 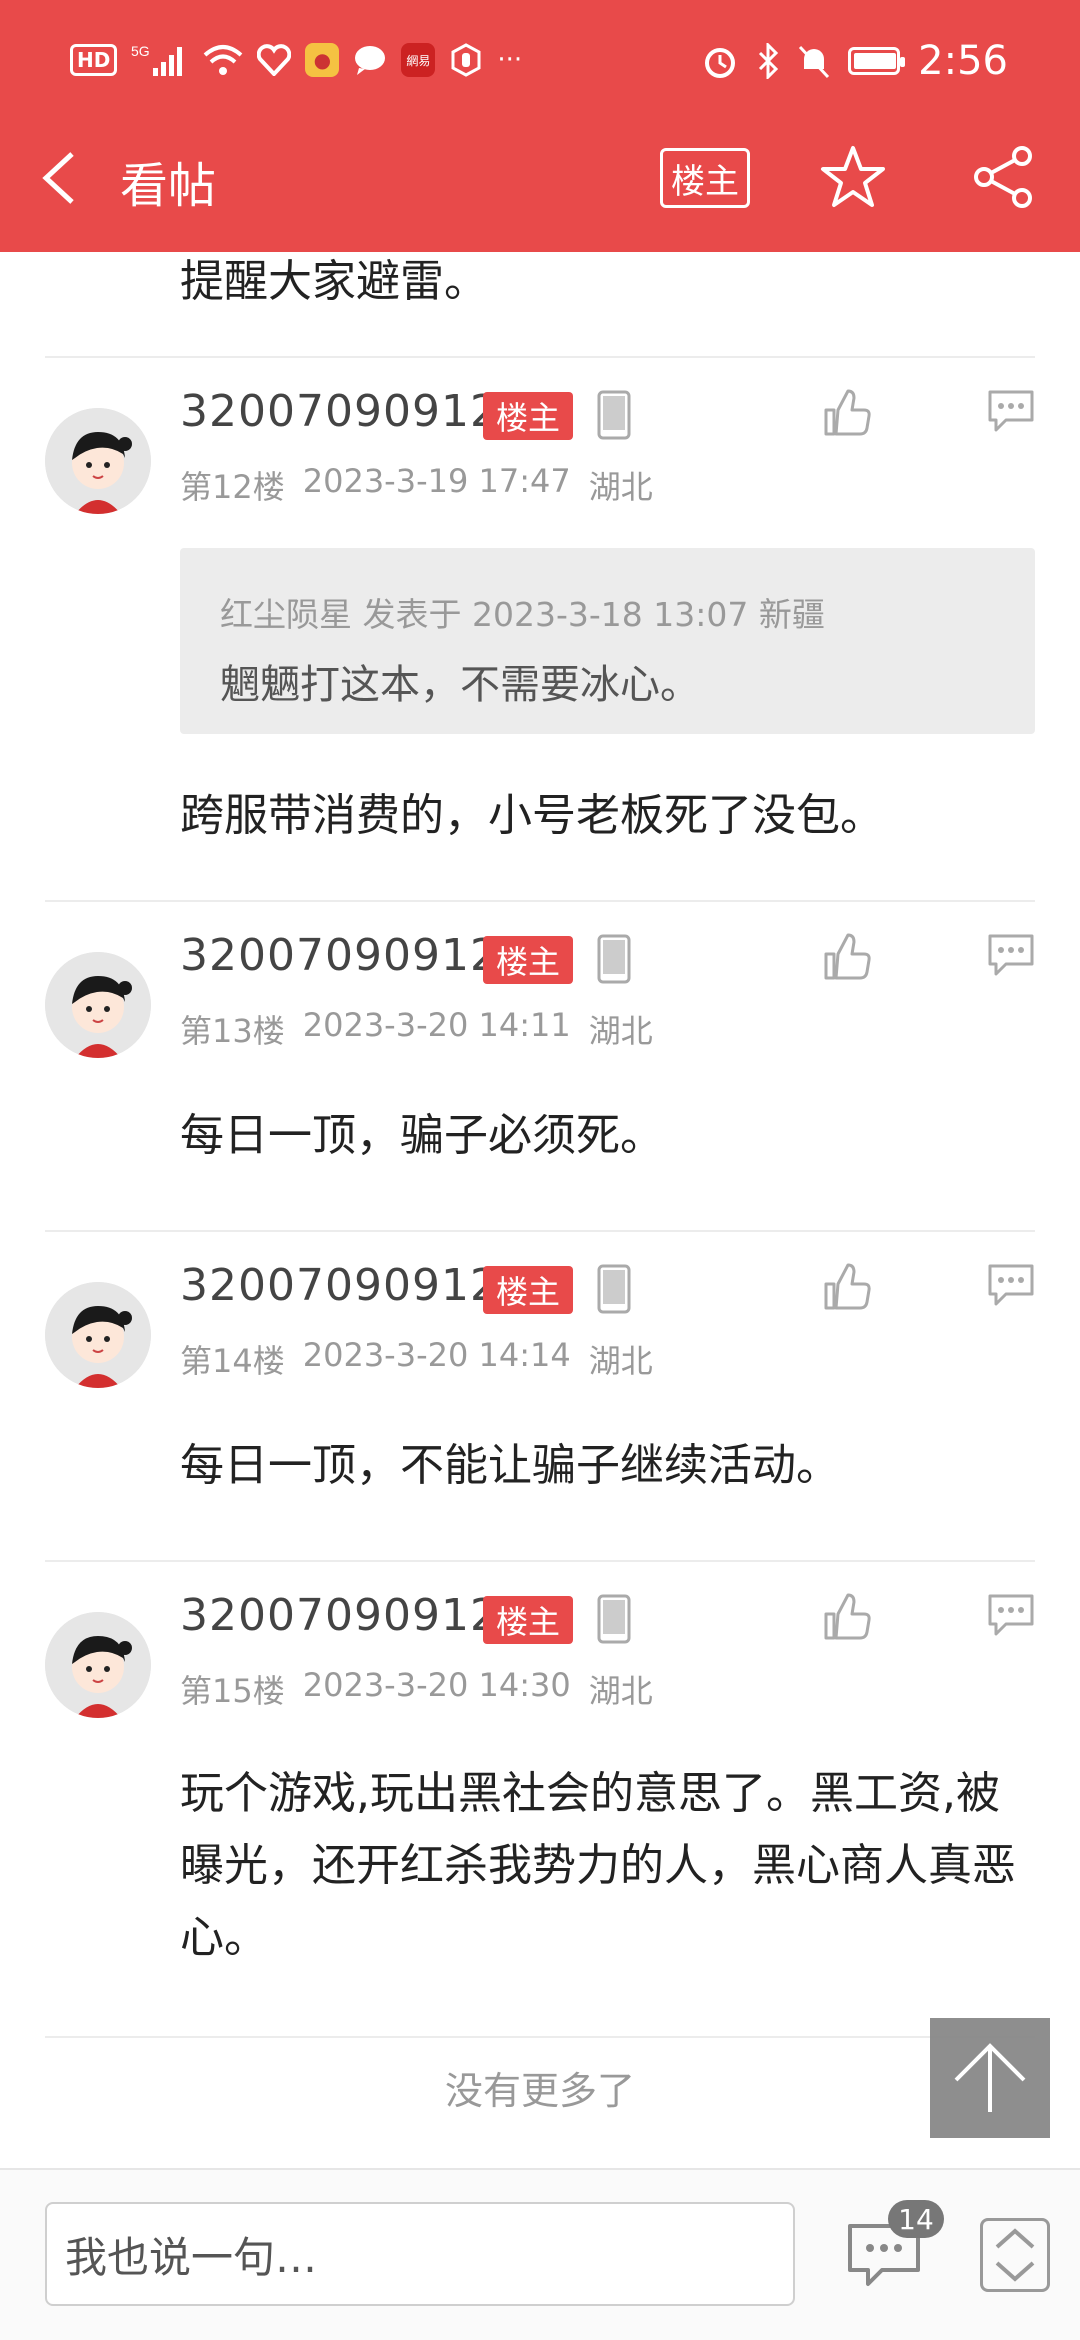 I want to click on battery-icon, so click(x=877, y=61).